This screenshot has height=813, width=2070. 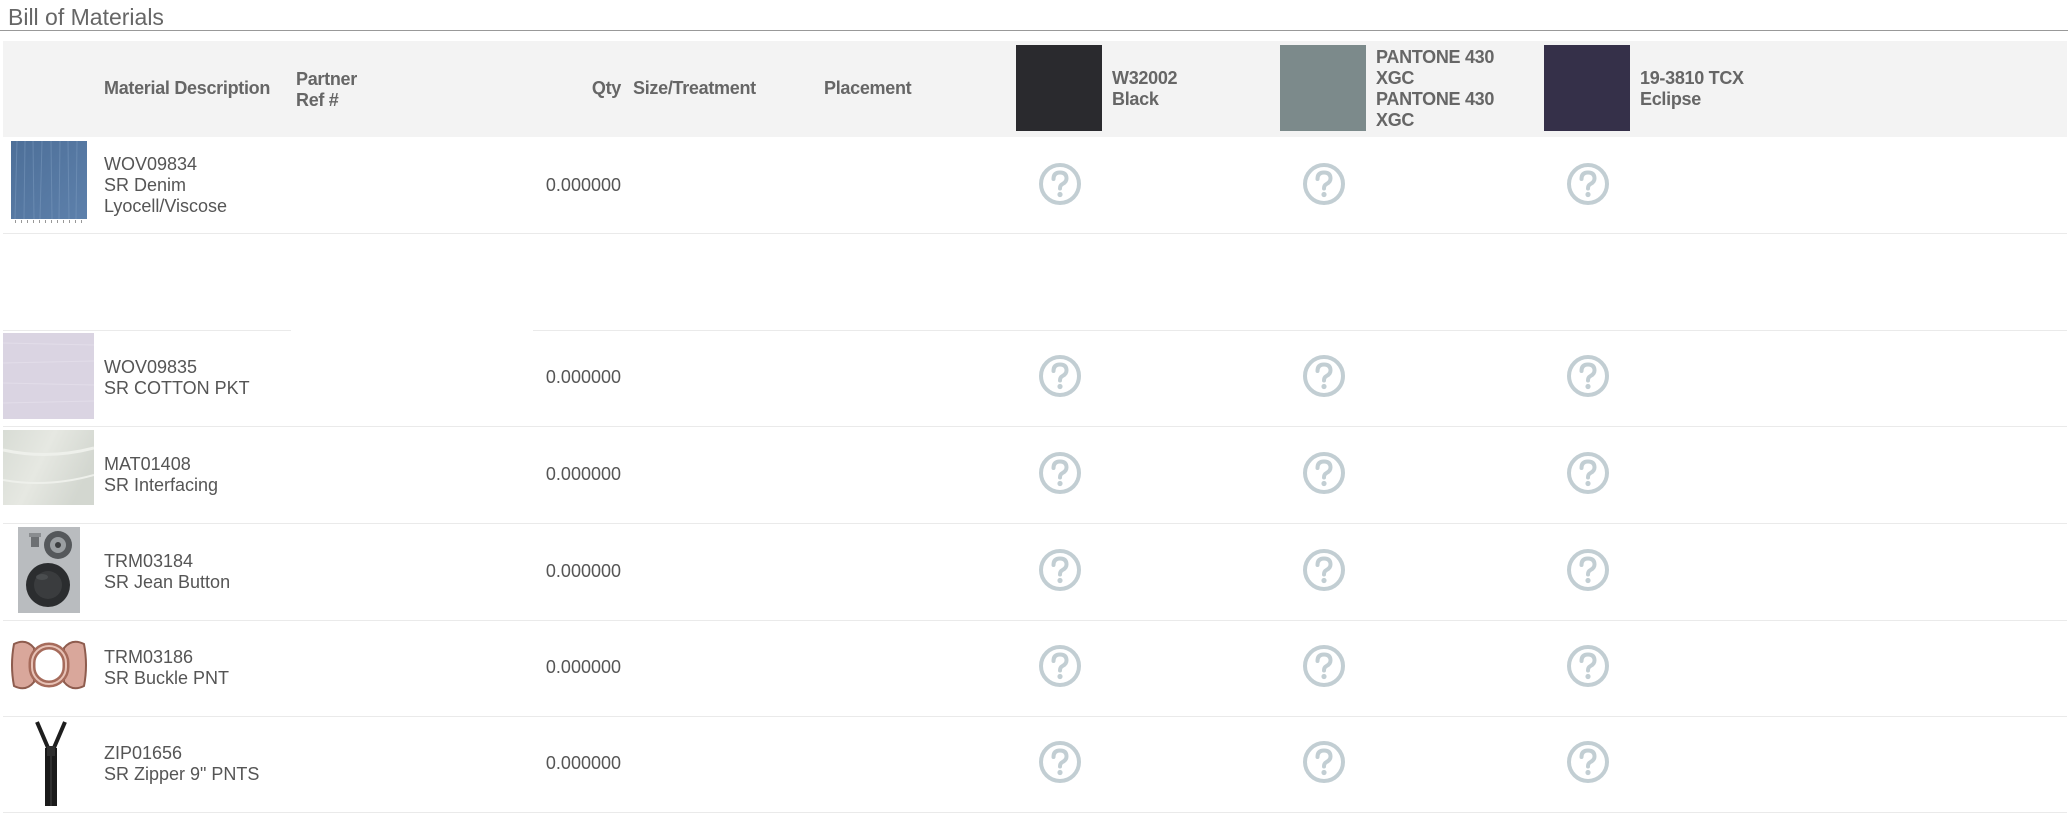 What do you see at coordinates (1587, 88) in the screenshot?
I see `colorway-swatch-eclipse` at bounding box center [1587, 88].